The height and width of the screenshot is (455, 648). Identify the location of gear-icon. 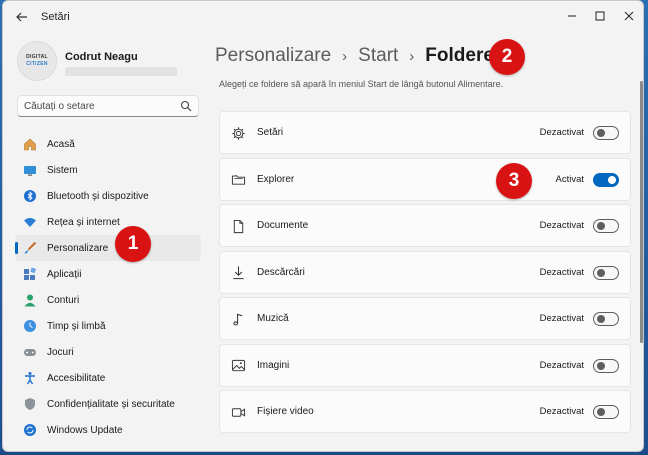
(238, 133).